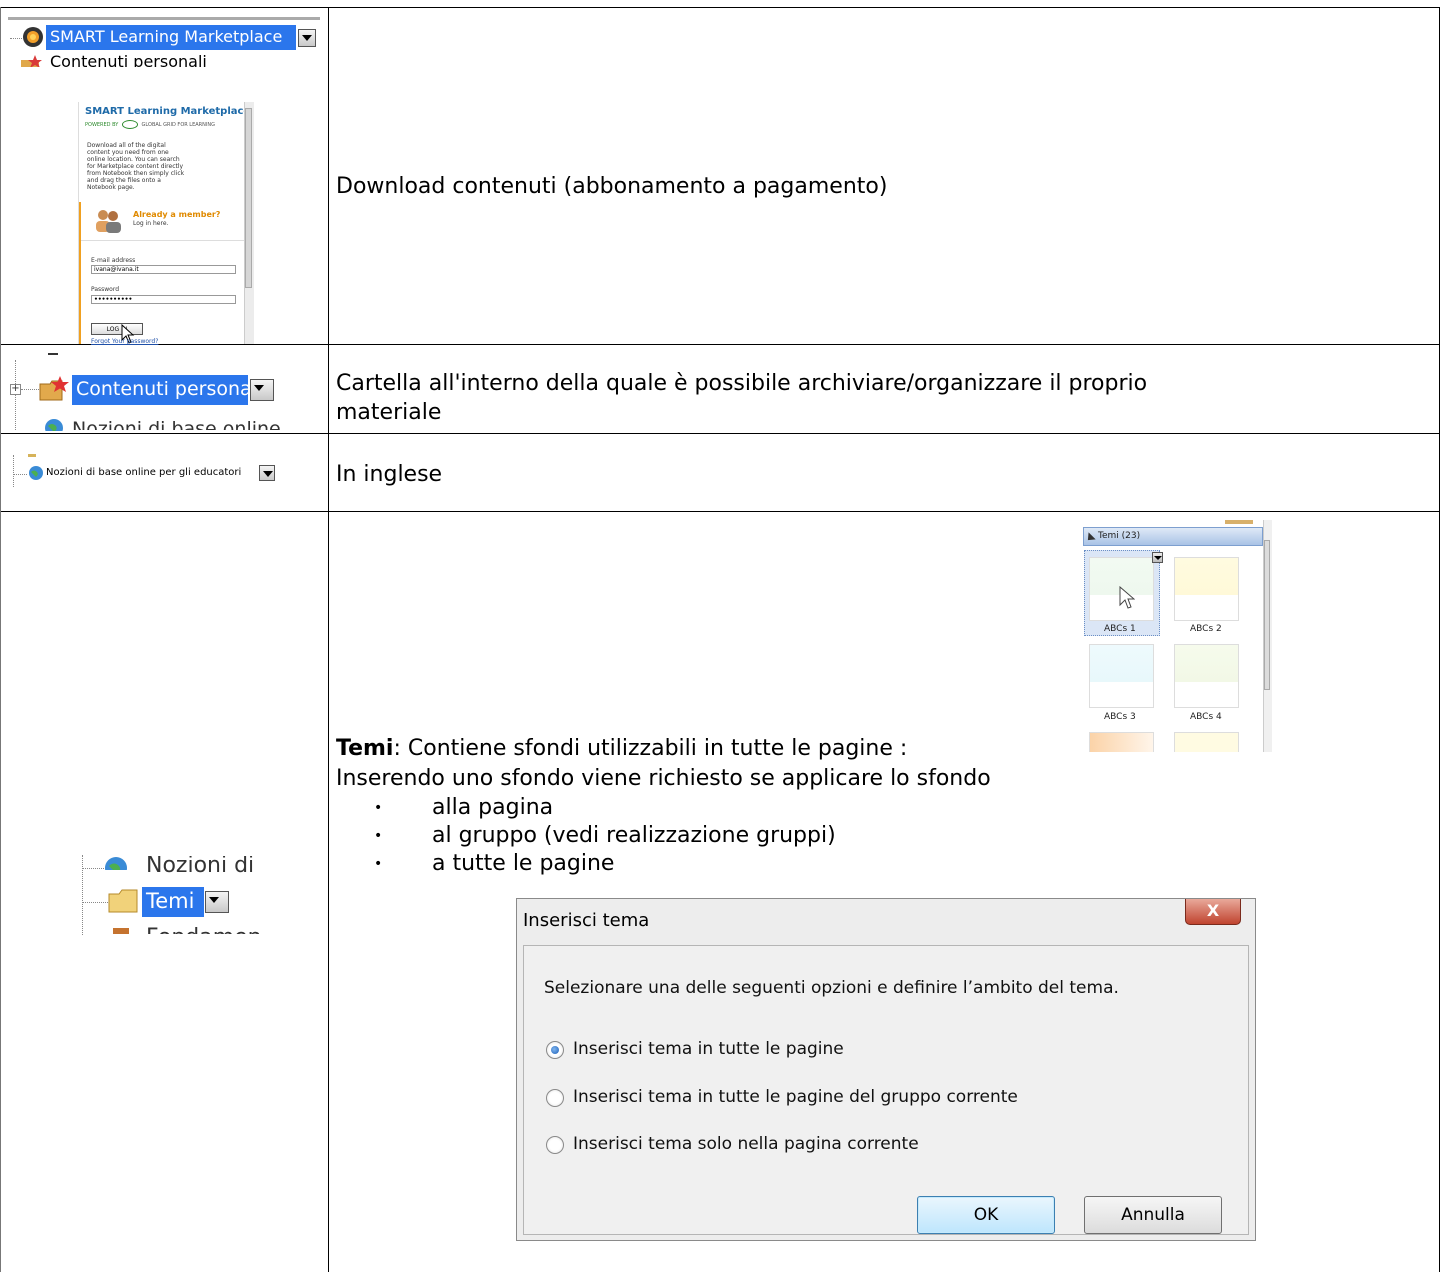 This screenshot has width=1449, height=1272. What do you see at coordinates (586, 920) in the screenshot?
I see `dialog-title: Inserisci tema` at bounding box center [586, 920].